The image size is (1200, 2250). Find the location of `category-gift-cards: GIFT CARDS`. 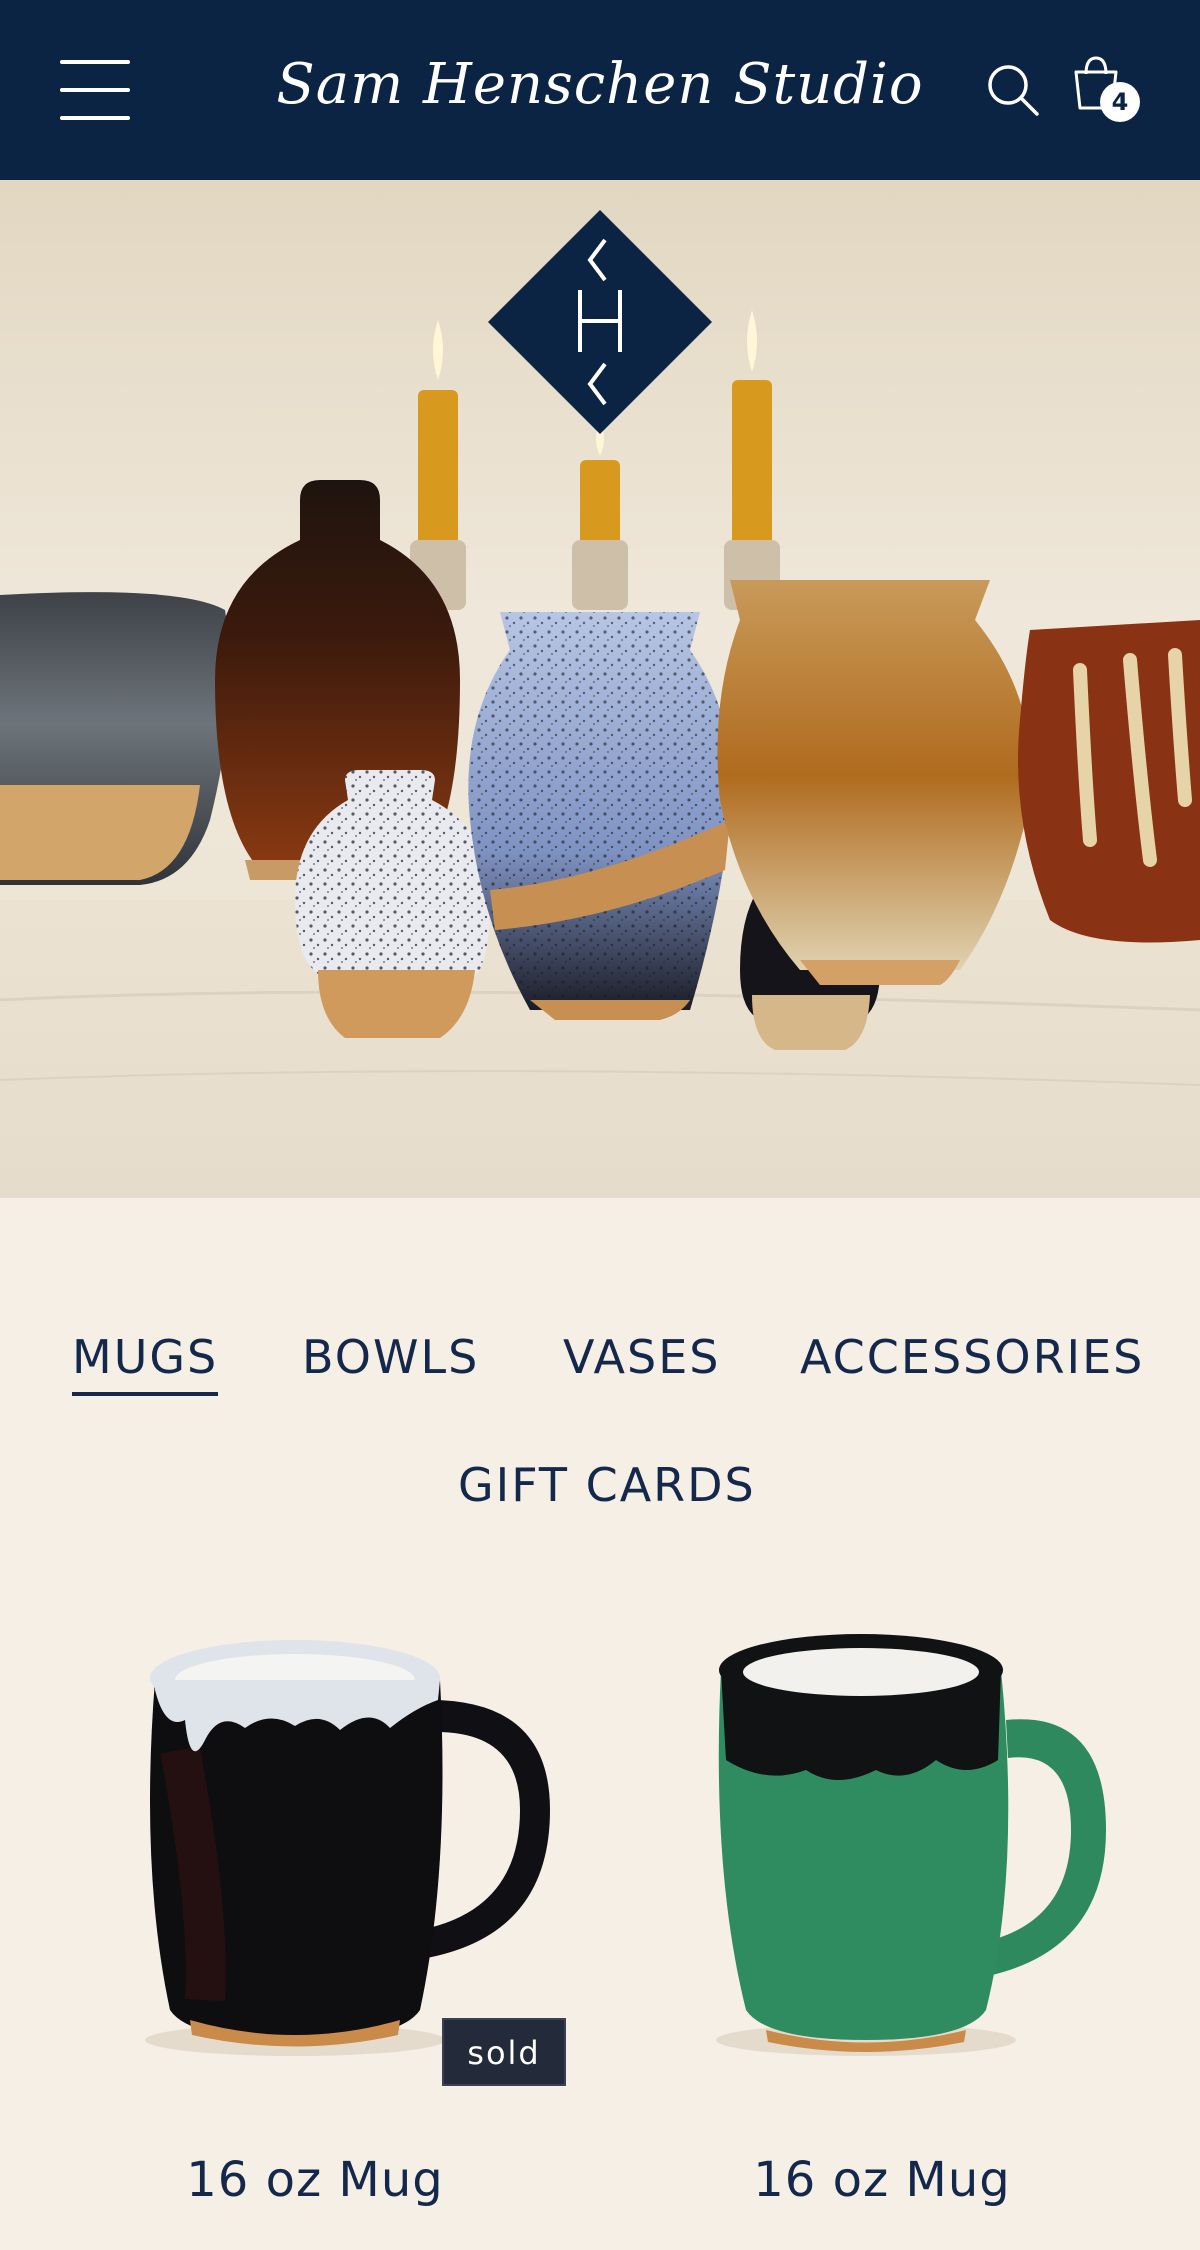

category-gift-cards: GIFT CARDS is located at coordinates (607, 1485).